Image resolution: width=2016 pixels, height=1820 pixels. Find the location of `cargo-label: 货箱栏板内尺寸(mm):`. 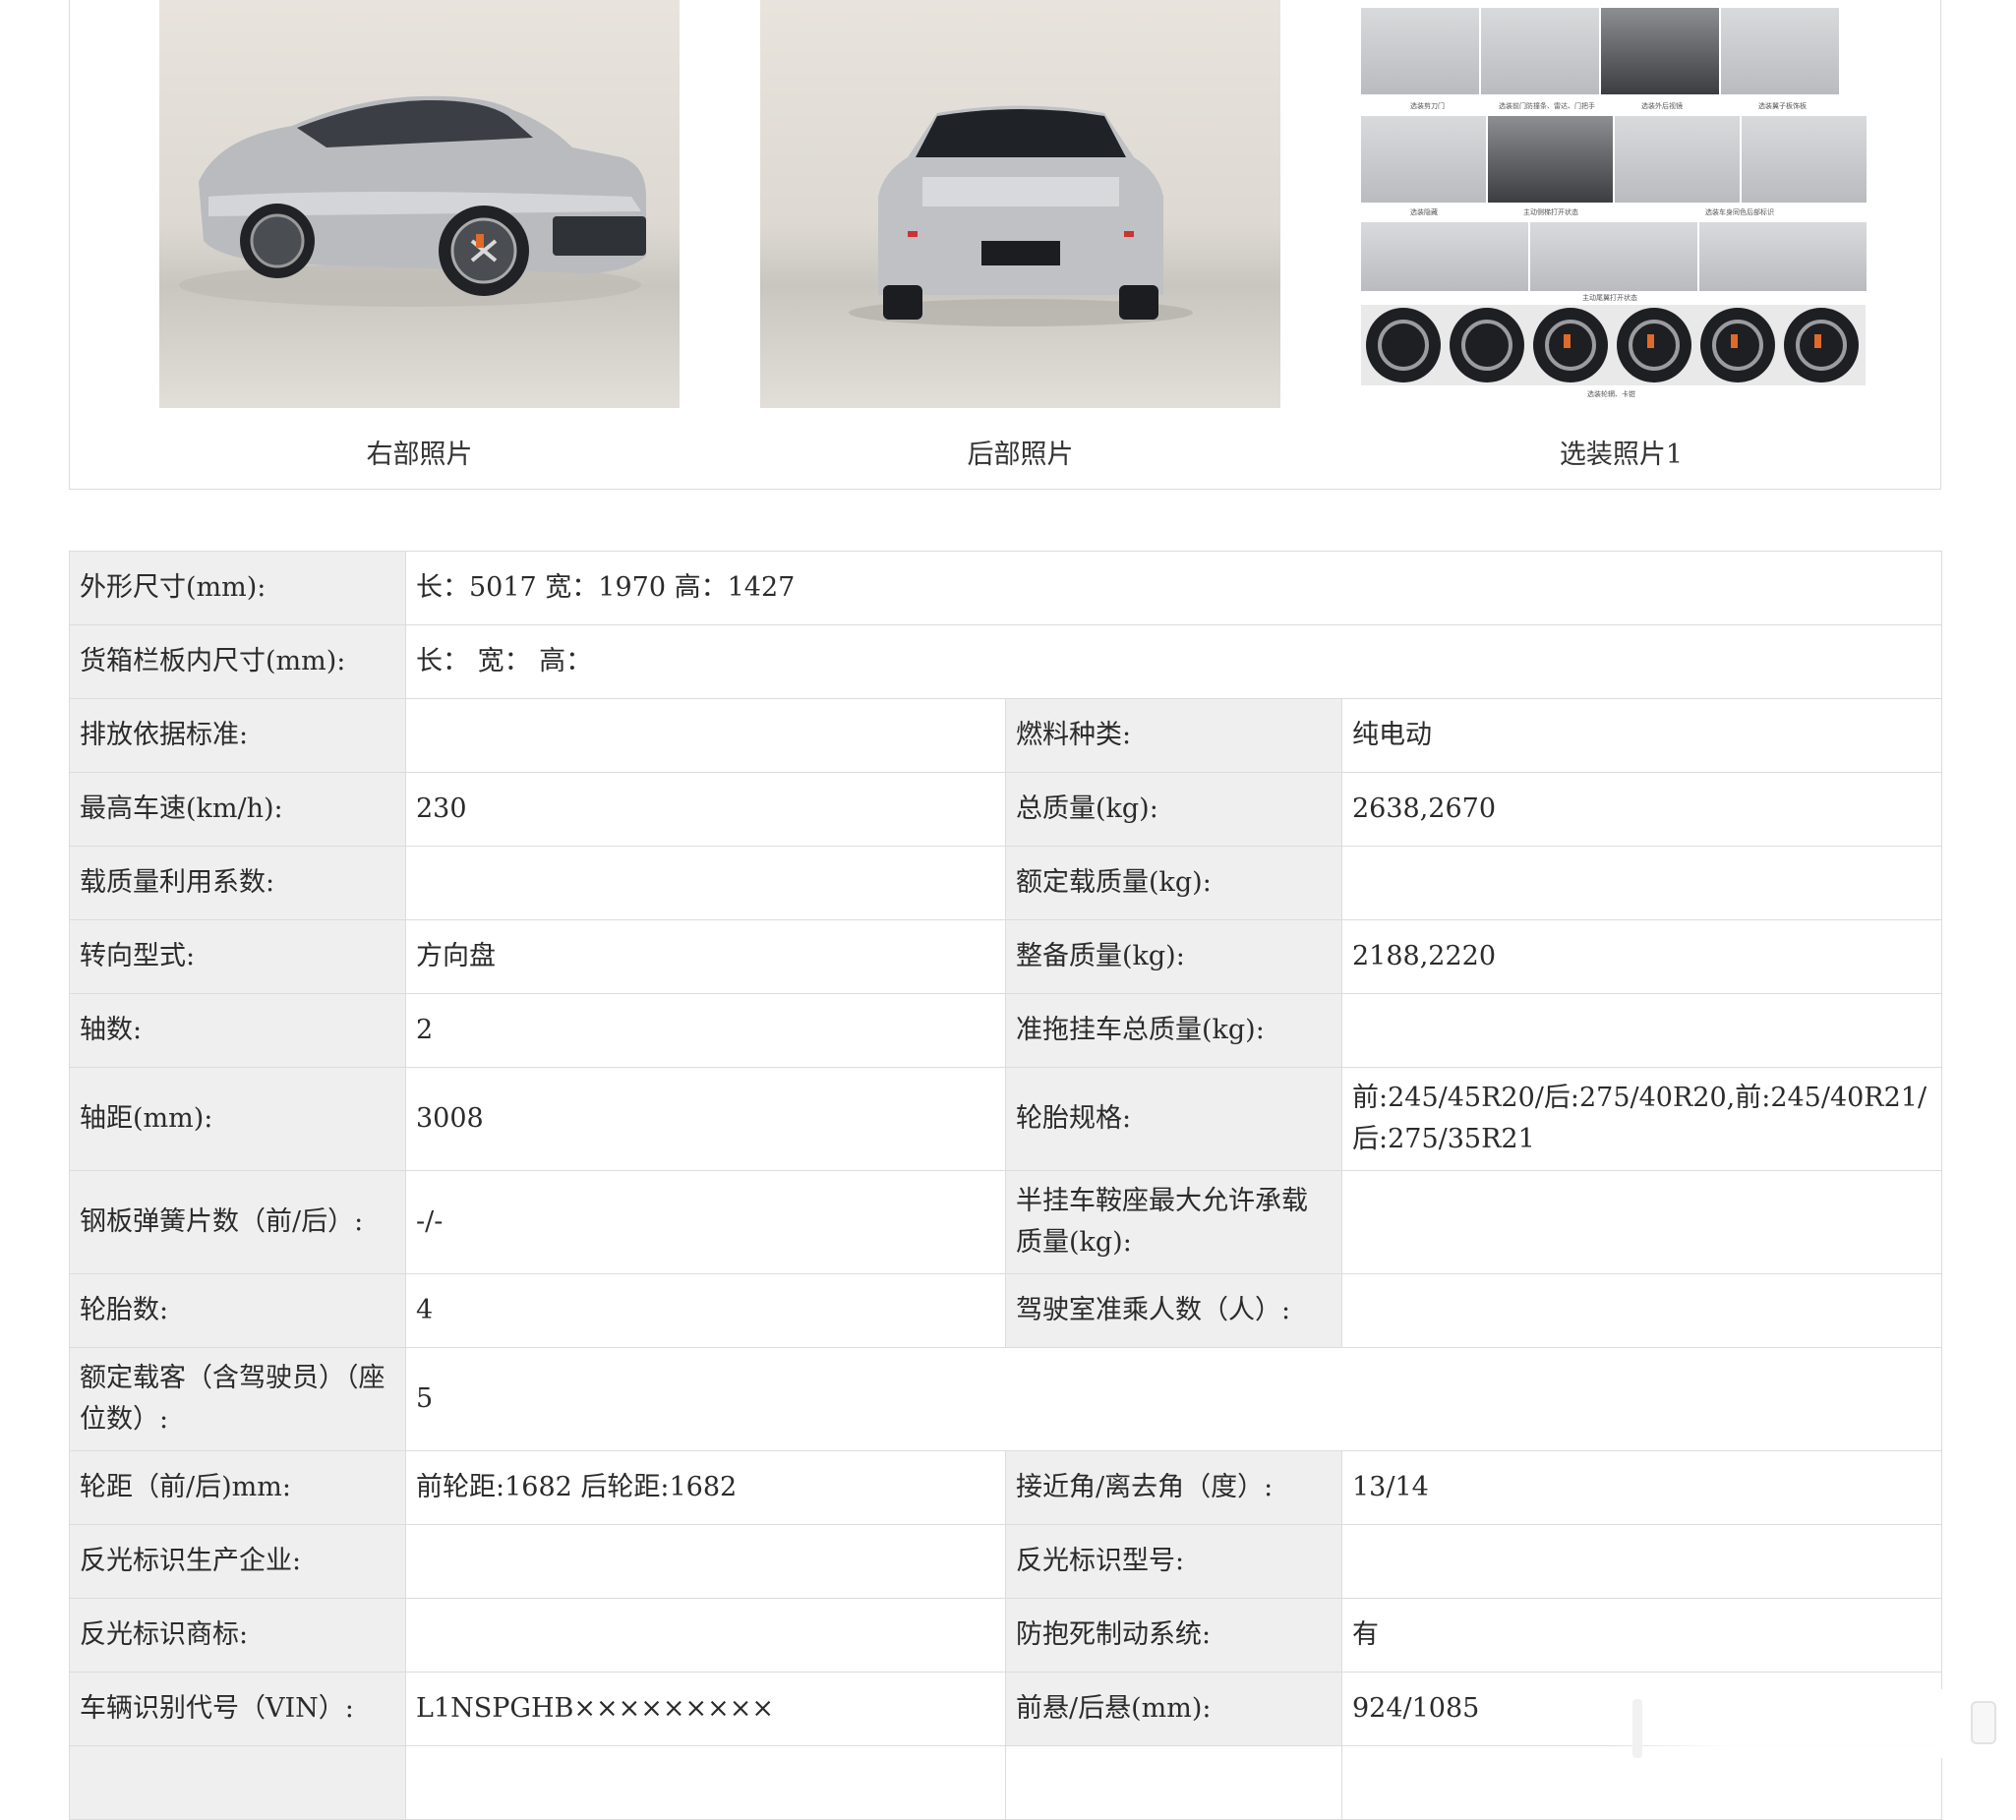

cargo-label: 货箱栏板内尺寸(mm): is located at coordinates (237, 661).